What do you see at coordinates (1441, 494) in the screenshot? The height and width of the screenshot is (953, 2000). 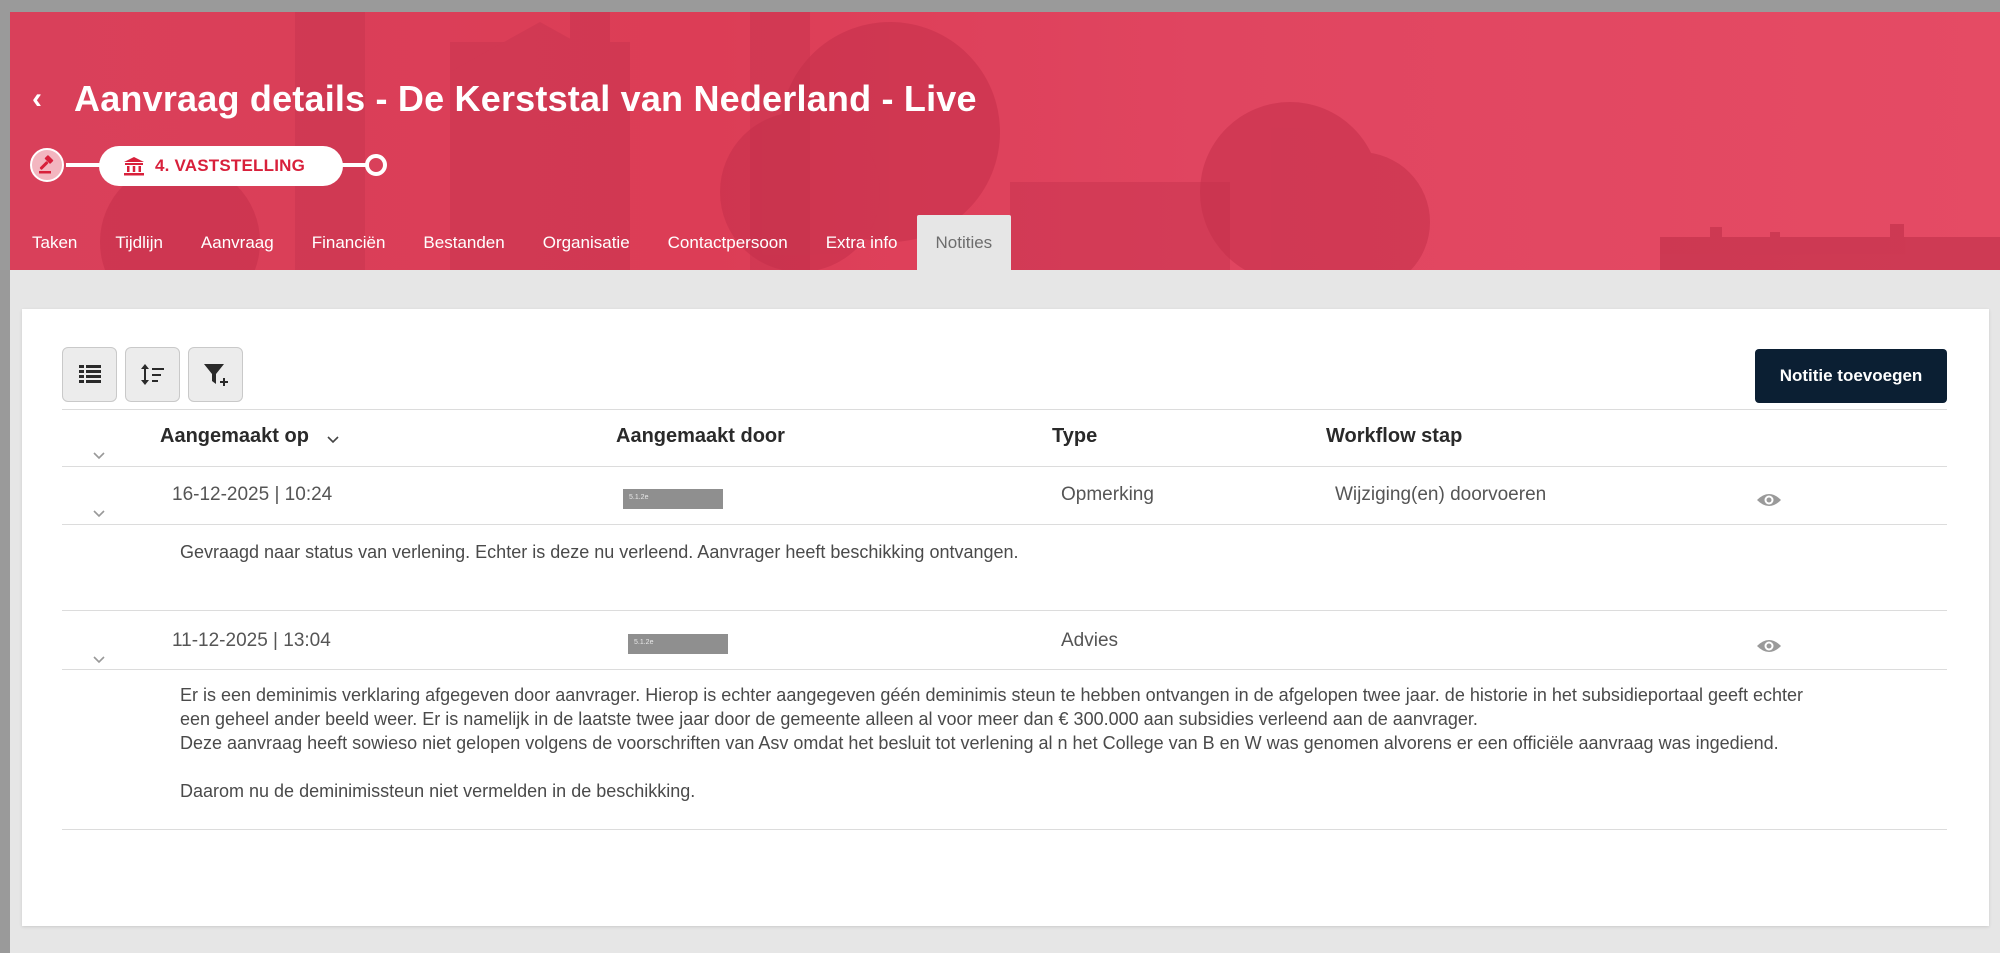 I see `workflow-step-cell: Wijziging(en) doorvoeren` at bounding box center [1441, 494].